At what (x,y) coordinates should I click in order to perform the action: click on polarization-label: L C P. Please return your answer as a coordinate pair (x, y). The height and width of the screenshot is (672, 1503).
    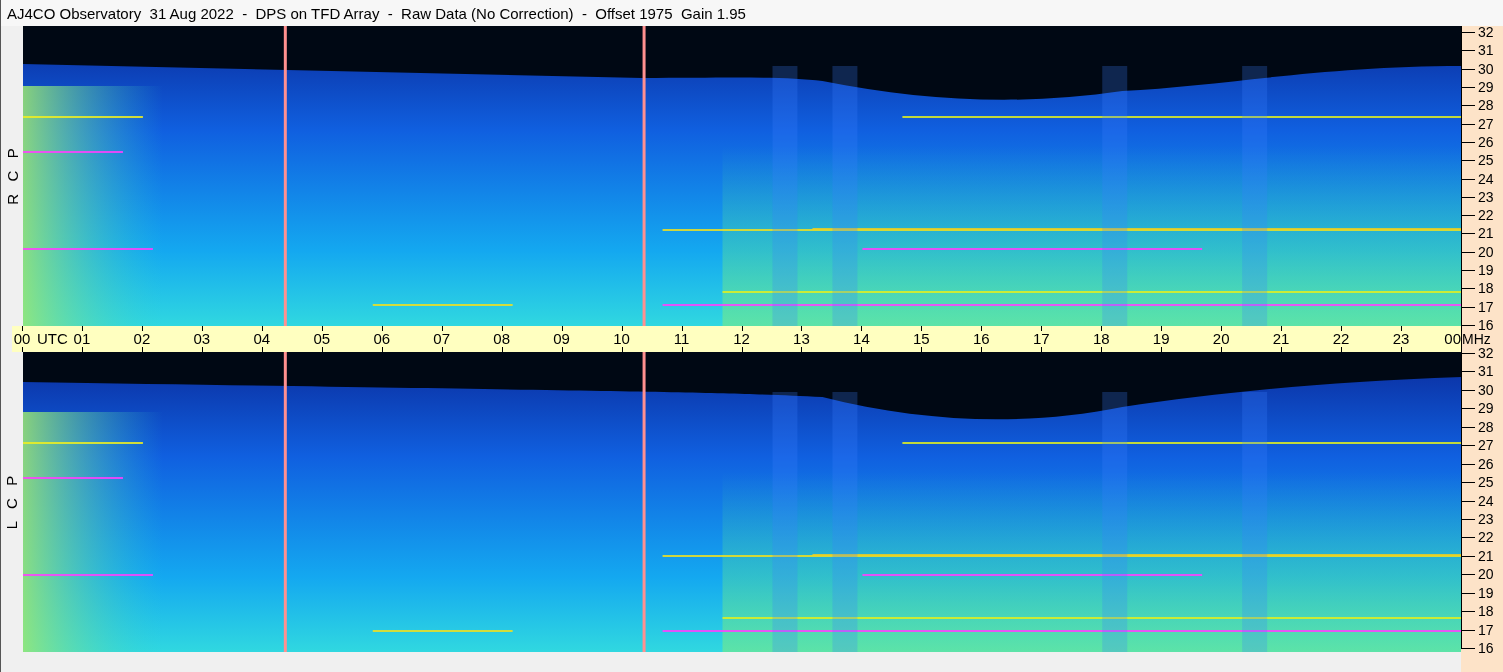
    Looking at the image, I should click on (12, 502).